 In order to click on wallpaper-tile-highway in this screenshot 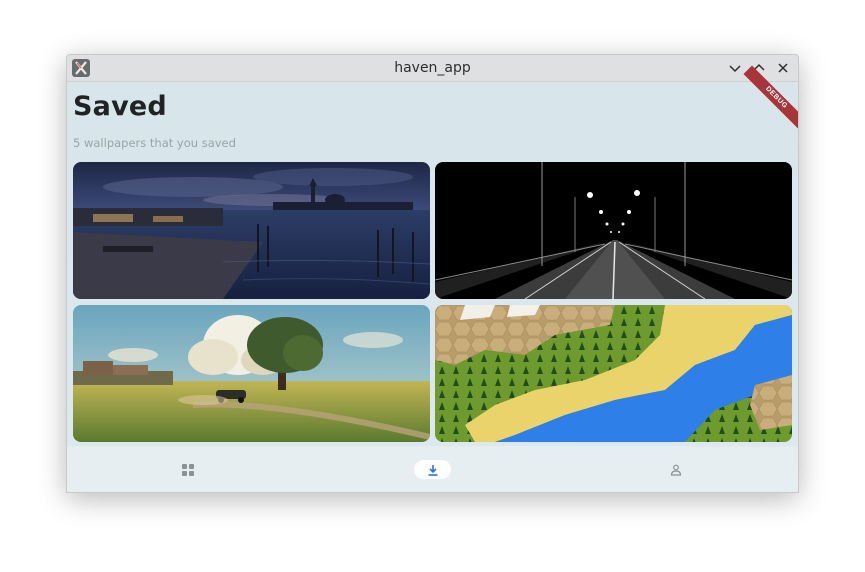, I will do `click(613, 230)`.